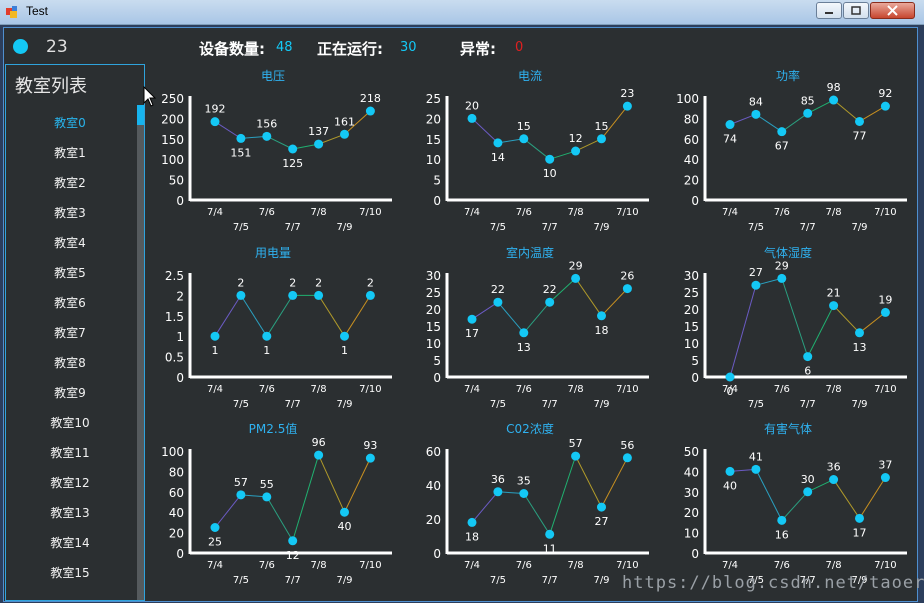 The width and height of the screenshot is (924, 603). Describe the element at coordinates (273, 428) in the screenshot. I see `chart-title: PM2.5值` at that location.